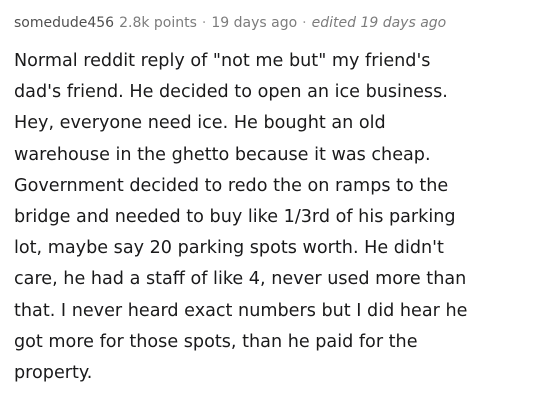 The height and width of the screenshot is (400, 540). What do you see at coordinates (64, 23) in the screenshot?
I see `comment-author: somedude456` at bounding box center [64, 23].